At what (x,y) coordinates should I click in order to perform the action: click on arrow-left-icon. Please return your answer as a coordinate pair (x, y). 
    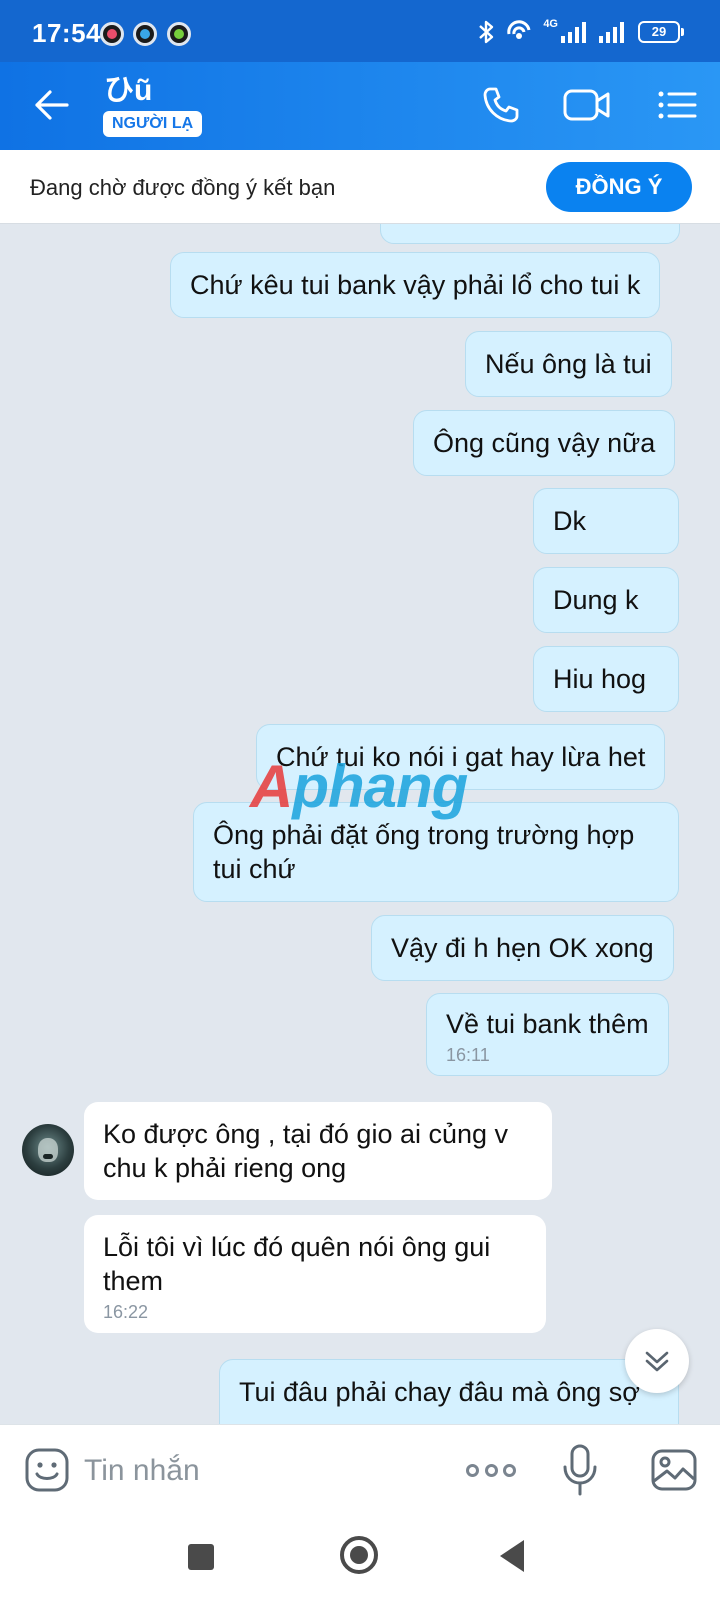
    Looking at the image, I should click on (52, 105).